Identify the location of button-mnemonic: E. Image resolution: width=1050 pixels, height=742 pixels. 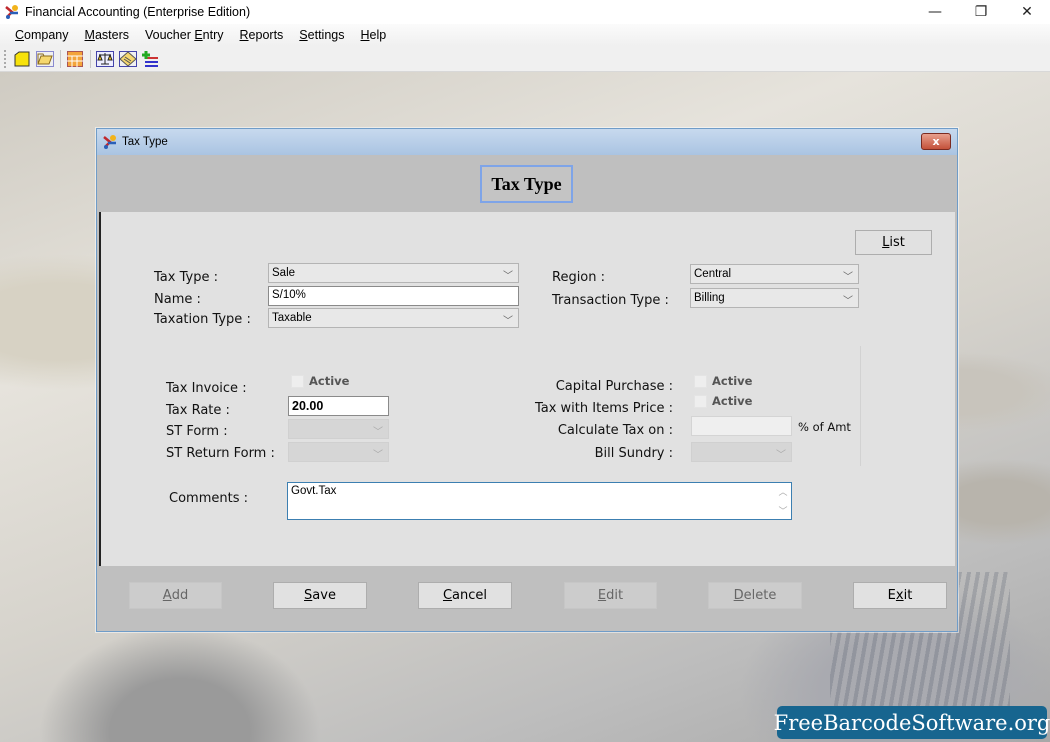
(602, 595).